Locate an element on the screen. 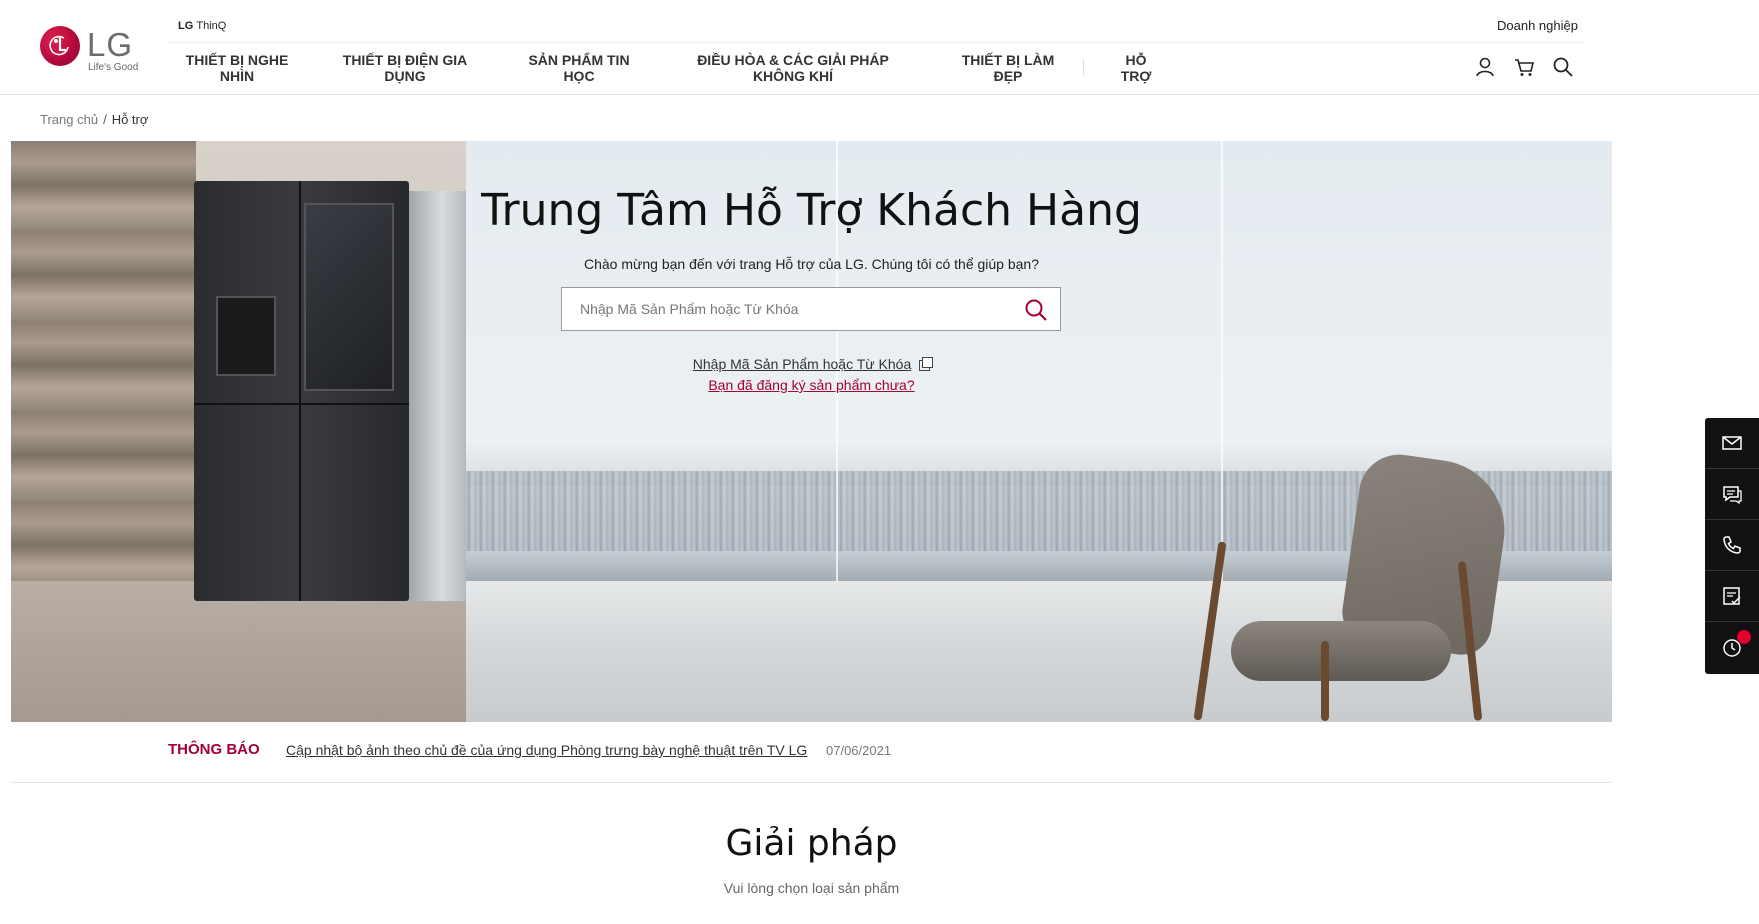 This screenshot has height=924, width=1759. solutions-subtitle: Vui lòng chọn loại sản phẩm is located at coordinates (811, 888).